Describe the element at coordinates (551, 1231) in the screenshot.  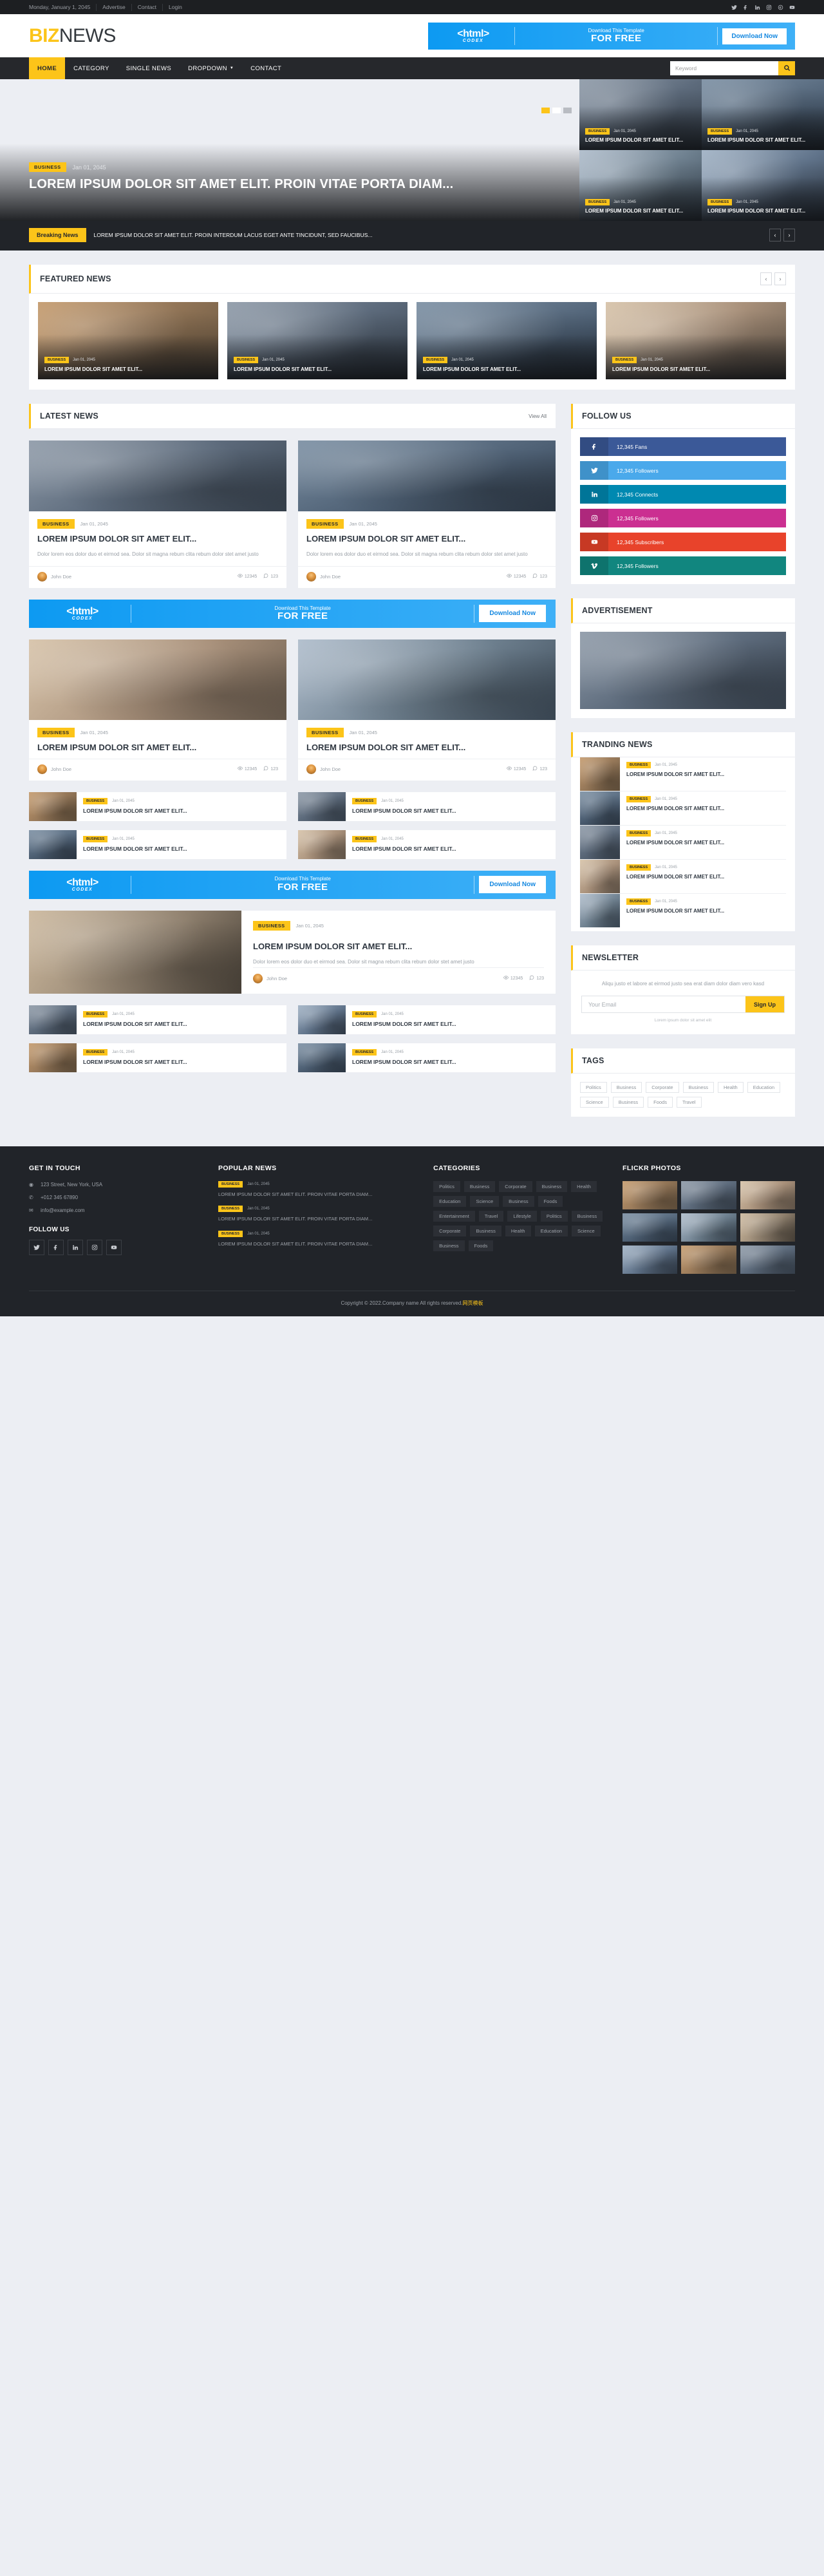
I see `footer-cat-18: Education` at that location.